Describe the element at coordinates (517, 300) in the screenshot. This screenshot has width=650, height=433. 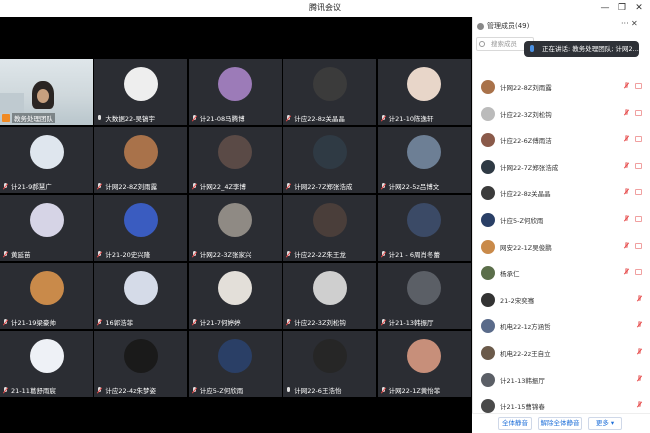
I see `member-name: 21-2宋奕骞` at that location.